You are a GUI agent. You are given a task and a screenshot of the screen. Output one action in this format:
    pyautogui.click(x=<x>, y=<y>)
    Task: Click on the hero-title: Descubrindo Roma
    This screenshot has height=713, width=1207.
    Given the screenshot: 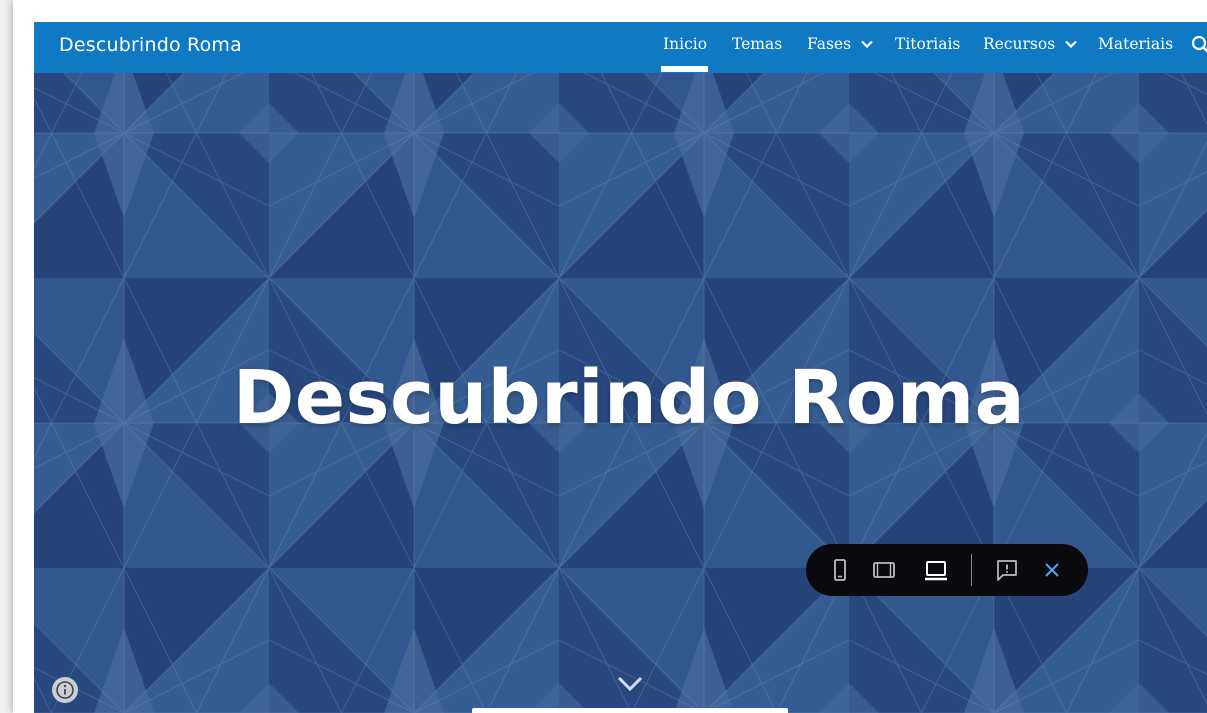 What is the action you would take?
    pyautogui.click(x=629, y=398)
    